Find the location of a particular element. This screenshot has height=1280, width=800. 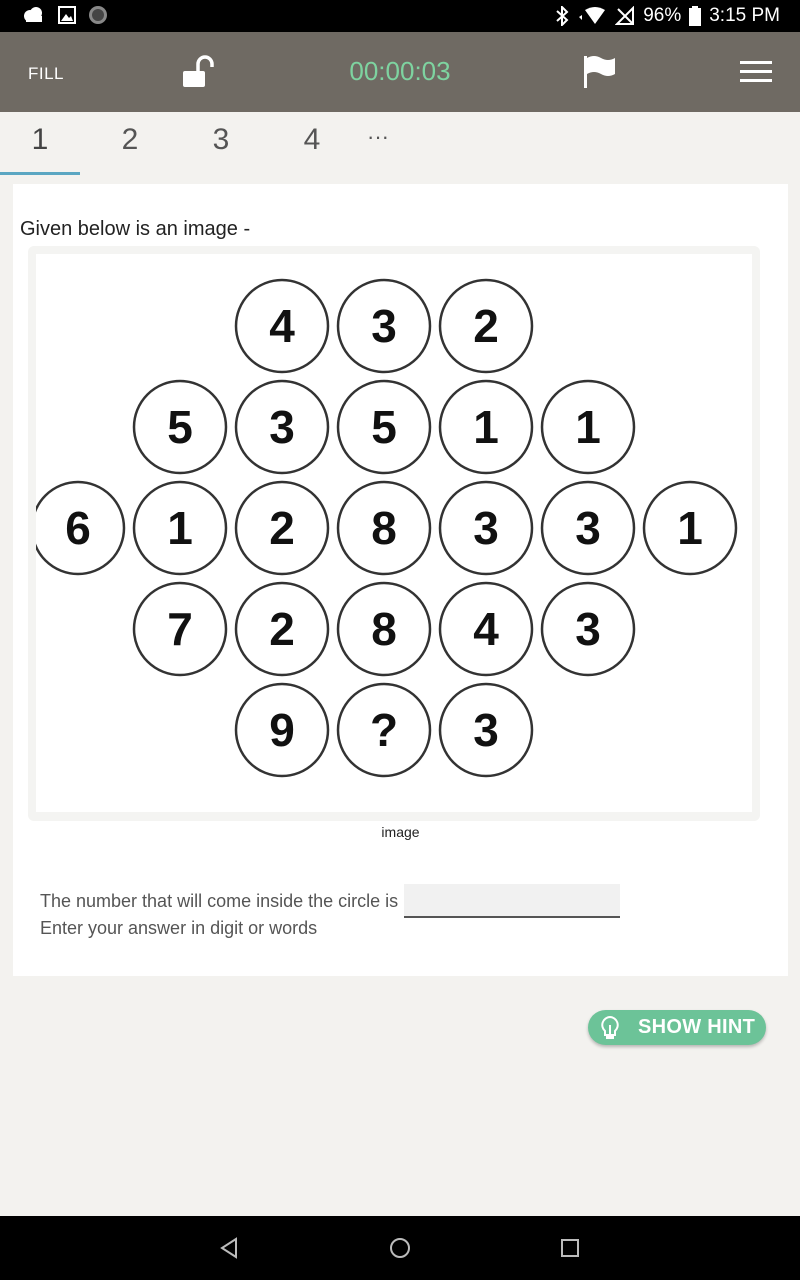

answer-instruction: Enter your answer in digit or words is located at coordinates (179, 928).